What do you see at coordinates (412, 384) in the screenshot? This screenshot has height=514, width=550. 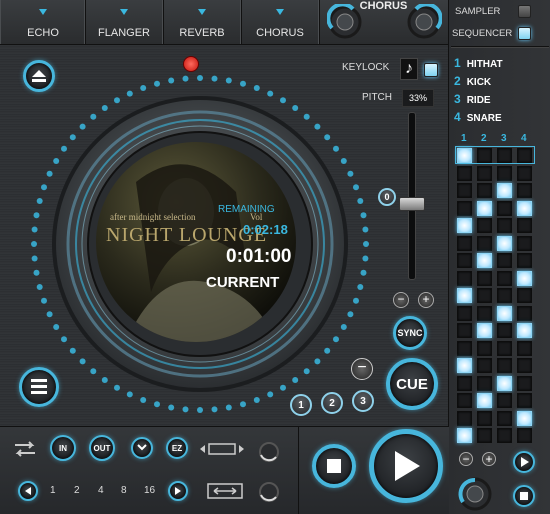 I see `cue-button: CUE` at bounding box center [412, 384].